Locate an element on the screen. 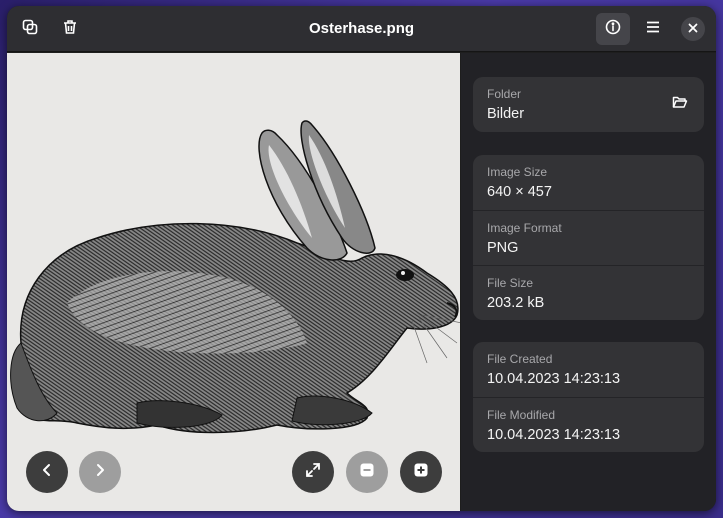  file-size-label: File Size is located at coordinates (510, 283).